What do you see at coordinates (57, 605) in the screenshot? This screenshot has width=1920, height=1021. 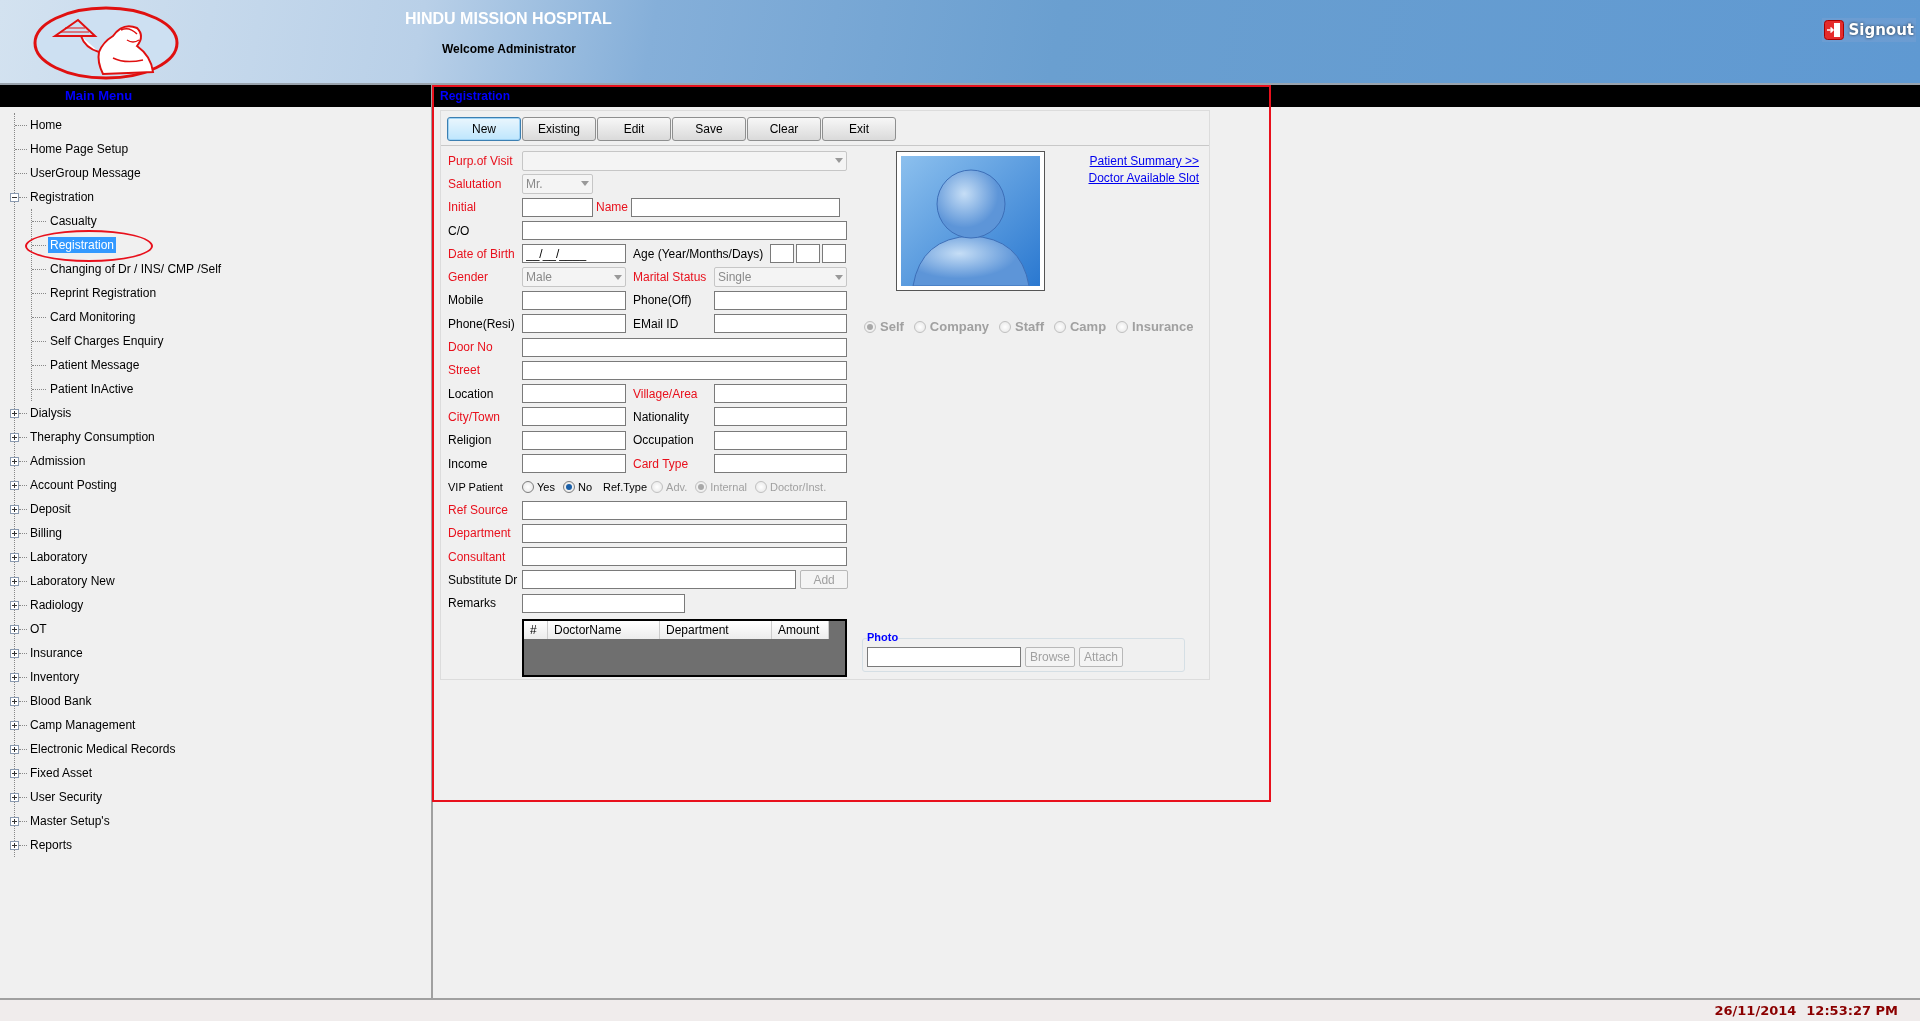 I see `menu-item: Radiology` at bounding box center [57, 605].